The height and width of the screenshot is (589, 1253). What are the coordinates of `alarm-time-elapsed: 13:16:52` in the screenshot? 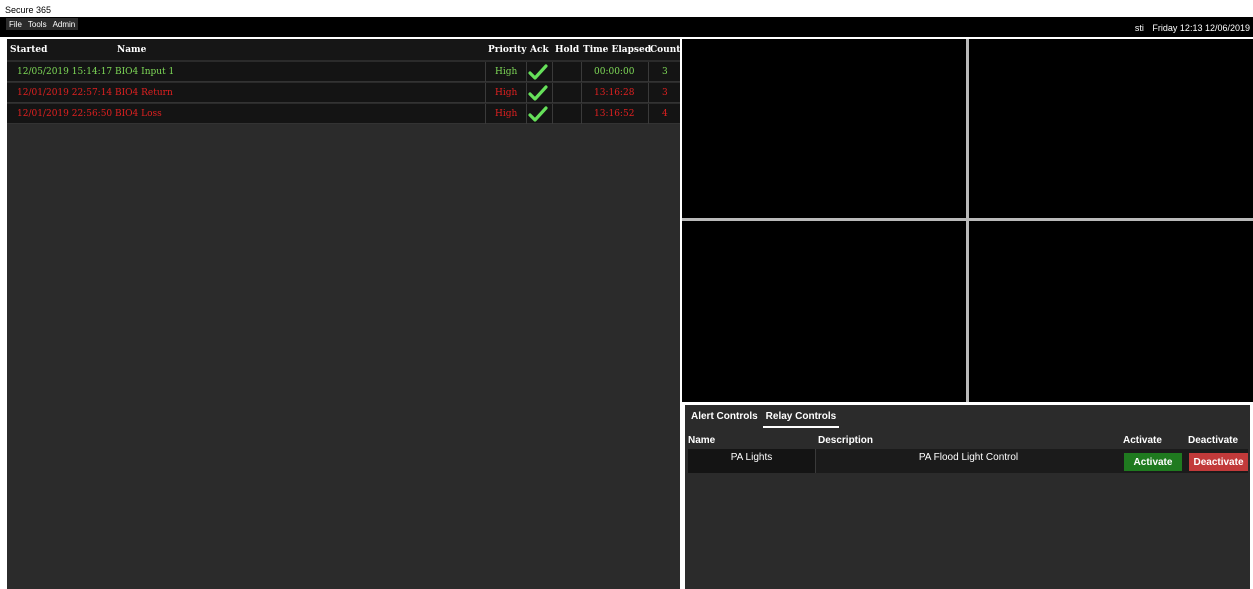 It's located at (614, 114).